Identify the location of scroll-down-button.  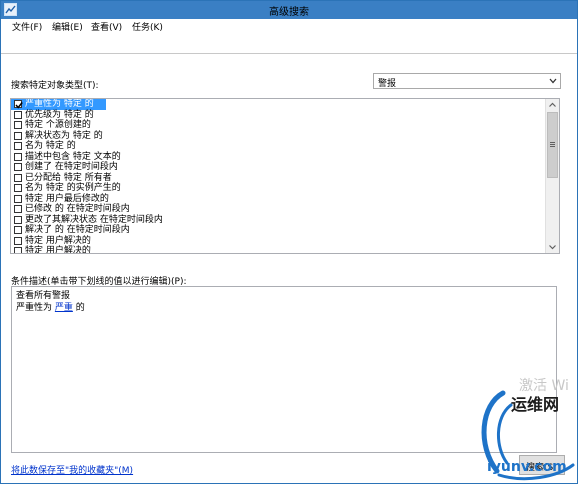
(552, 247).